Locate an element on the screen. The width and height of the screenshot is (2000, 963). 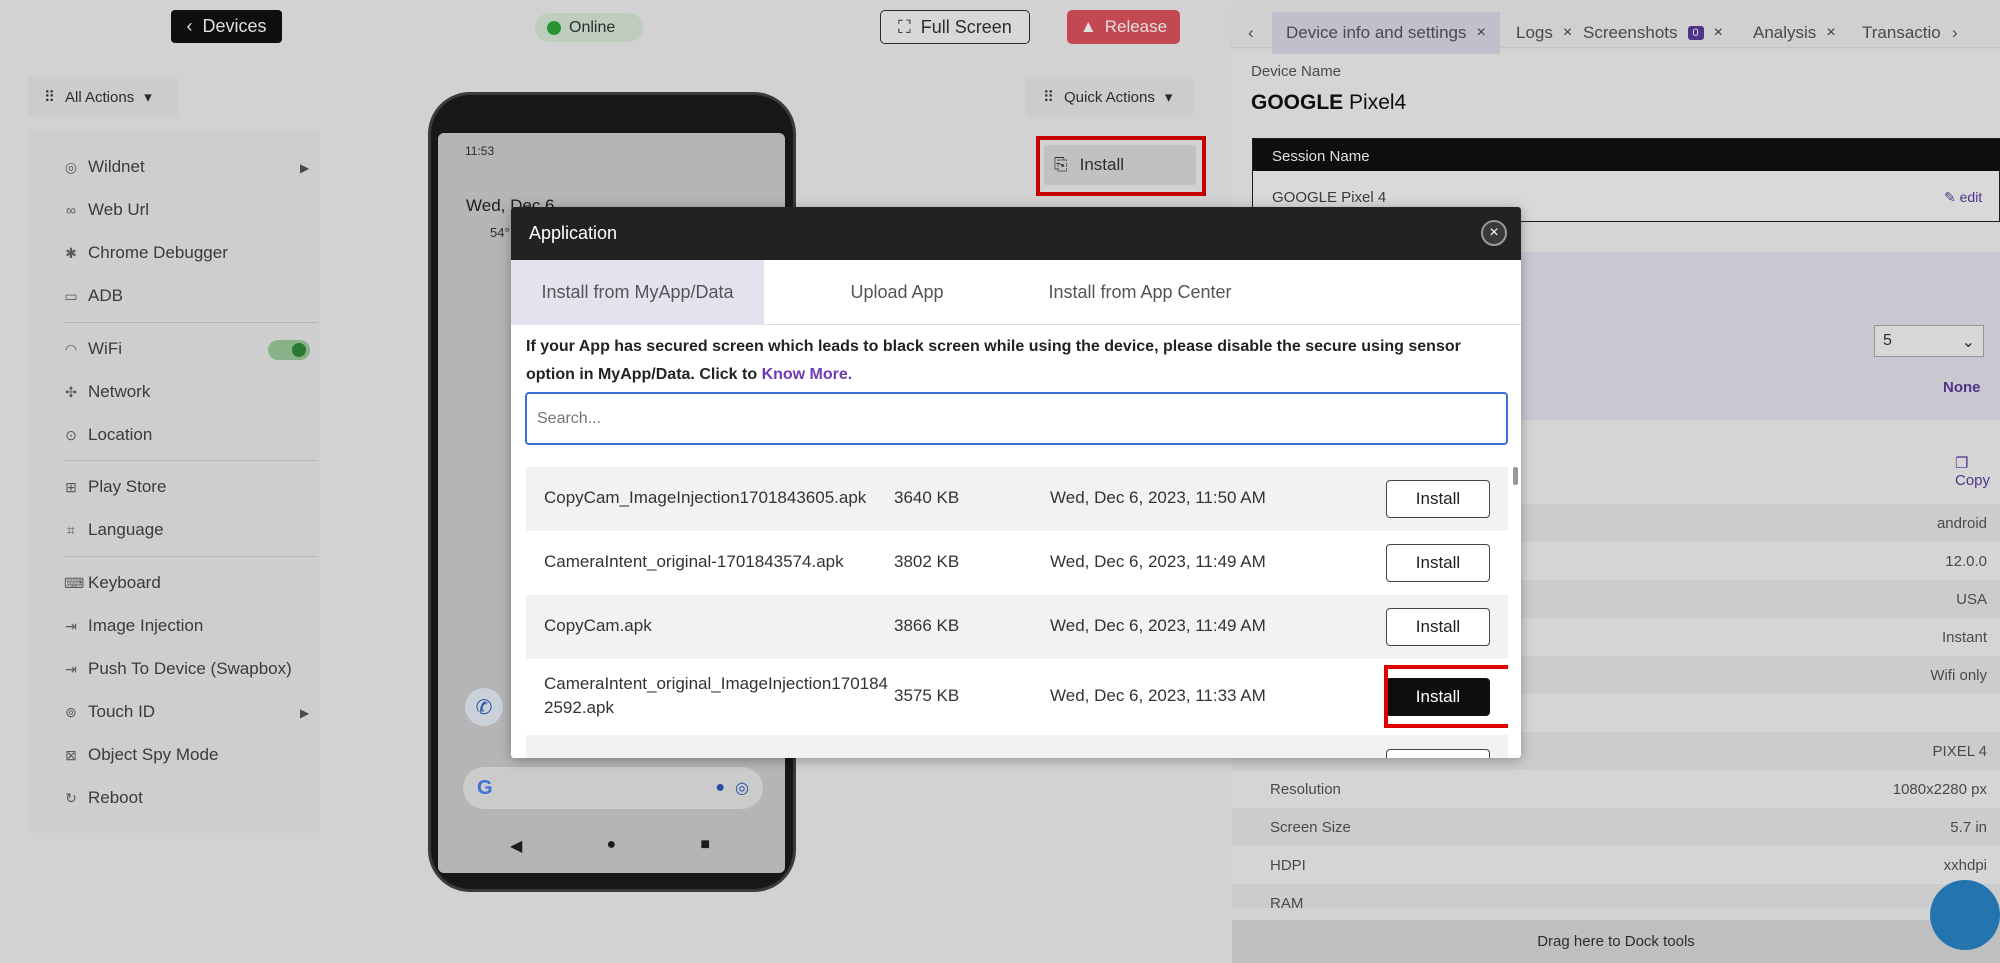
app-size: 3866 KB is located at coordinates (927, 625).